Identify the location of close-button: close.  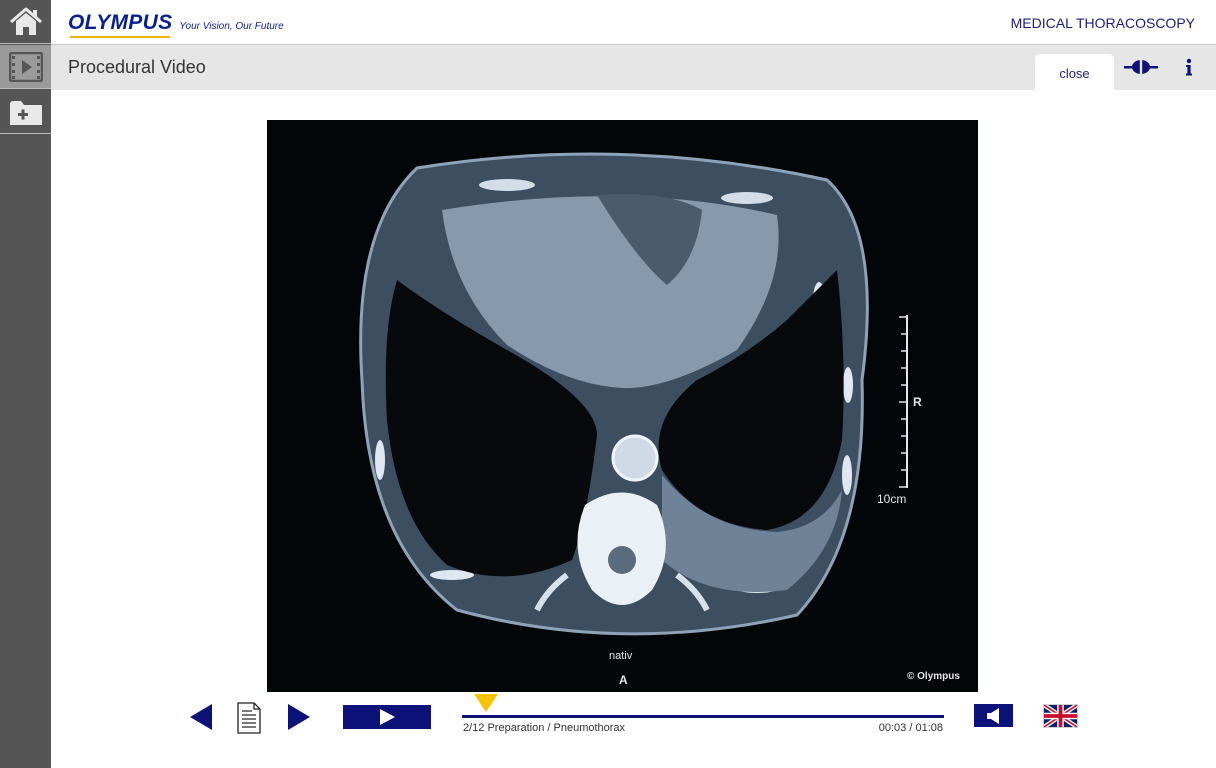
(1074, 72).